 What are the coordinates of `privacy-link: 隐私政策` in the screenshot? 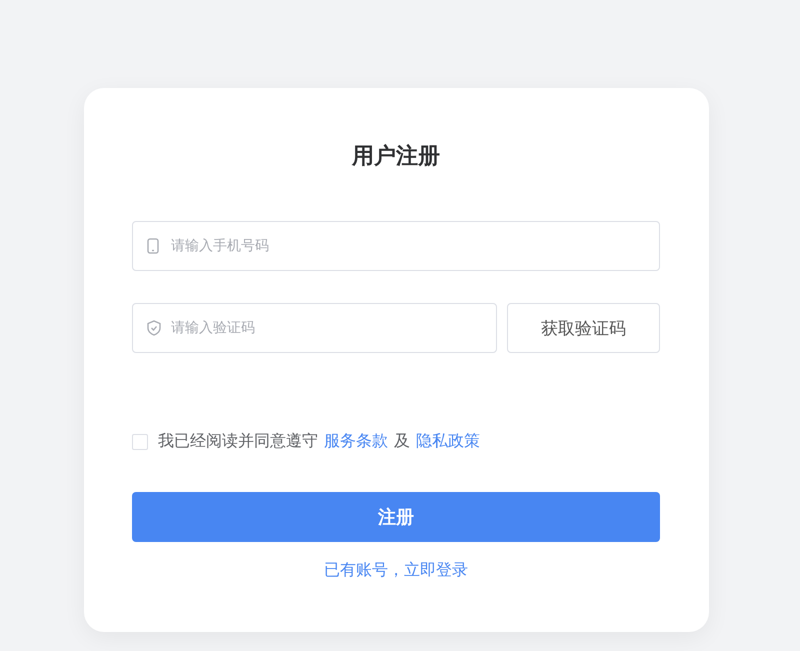 It's located at (448, 441).